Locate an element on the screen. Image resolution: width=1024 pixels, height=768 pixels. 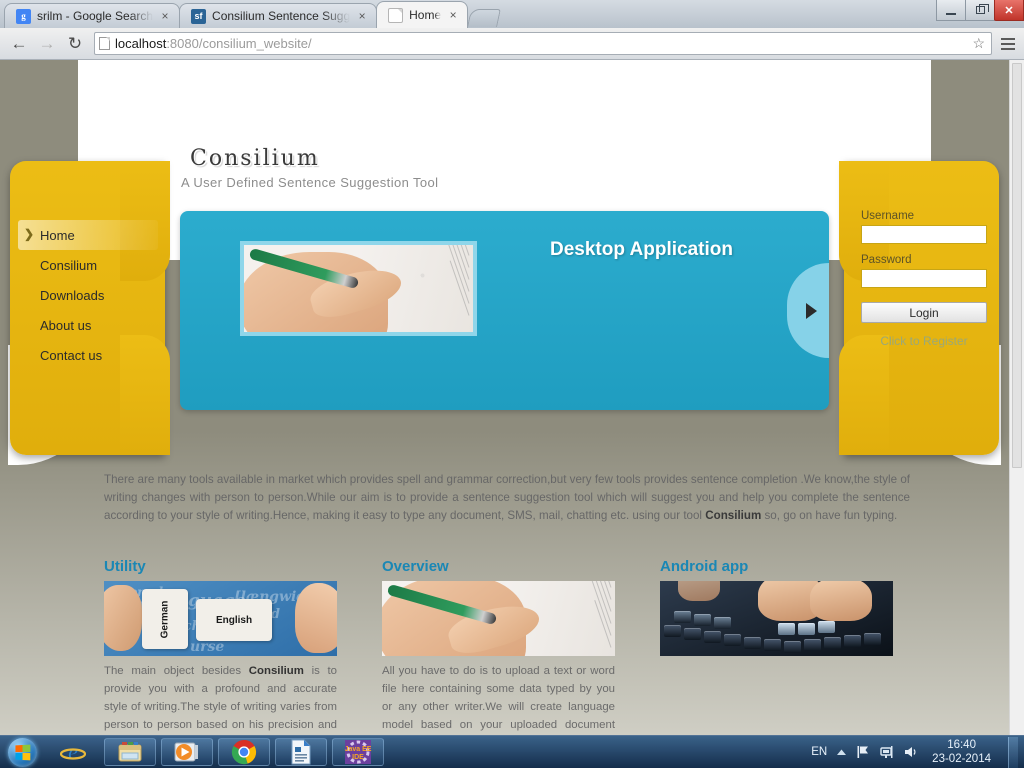
puzzle-label-german: German is located at coordinates (165, 619).